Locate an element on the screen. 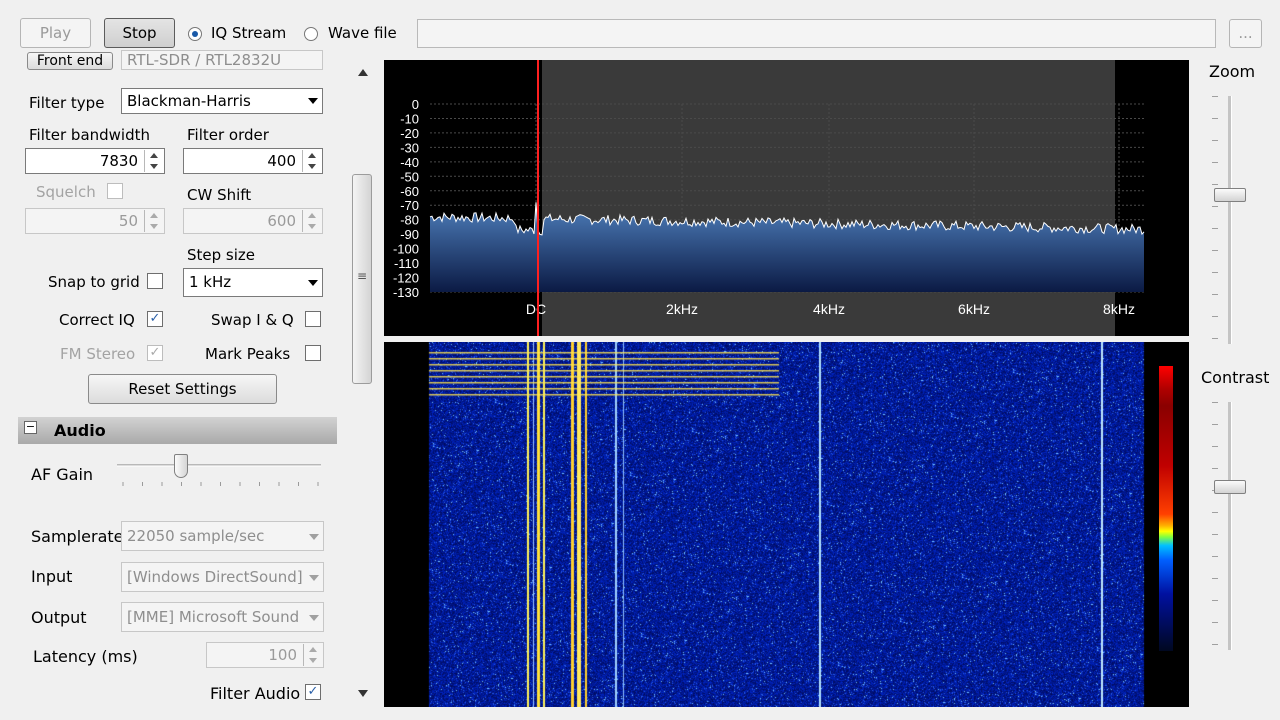 The image size is (1280, 720). step-size-select: 1 kHz is located at coordinates (253, 282).